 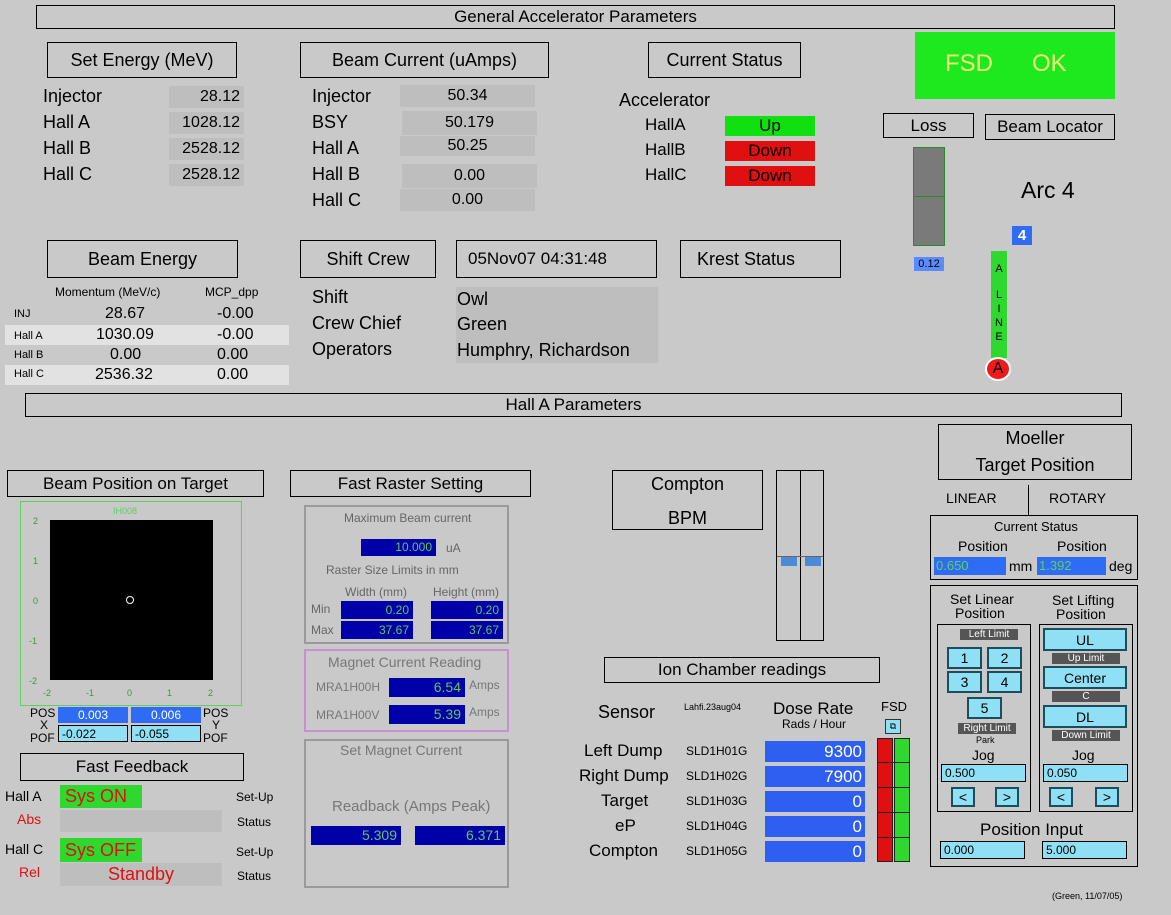 What do you see at coordinates (625, 800) in the screenshot?
I see `ion-row-name: Target` at bounding box center [625, 800].